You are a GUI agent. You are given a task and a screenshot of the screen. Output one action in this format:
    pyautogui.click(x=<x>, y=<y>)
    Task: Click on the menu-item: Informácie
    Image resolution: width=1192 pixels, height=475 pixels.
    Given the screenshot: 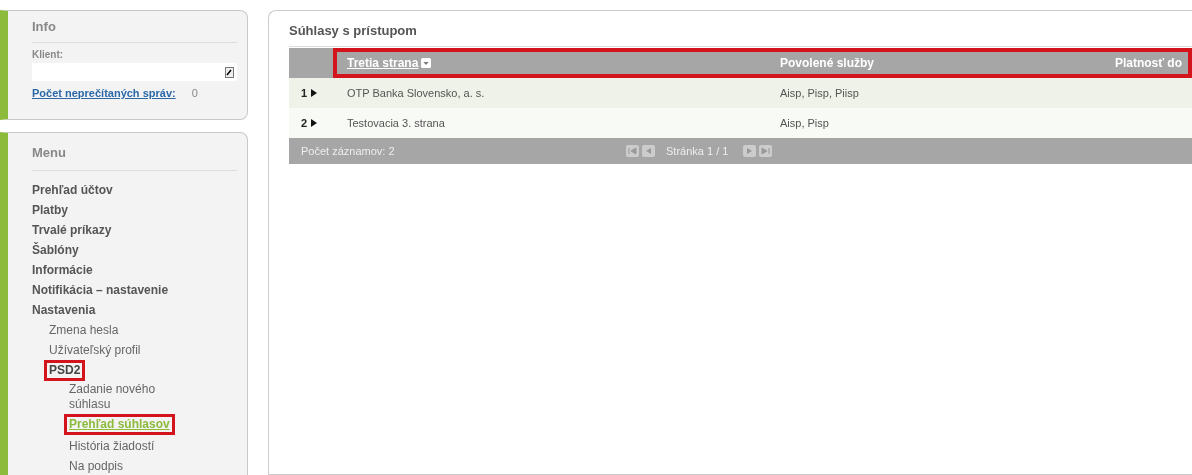 What is the action you would take?
    pyautogui.click(x=62, y=270)
    